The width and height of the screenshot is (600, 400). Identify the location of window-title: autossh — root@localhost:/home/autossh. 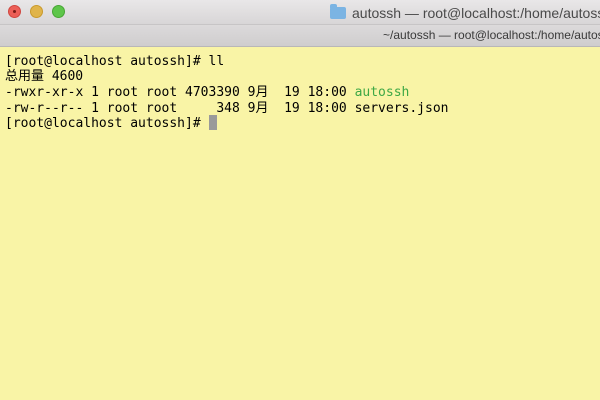
(465, 12).